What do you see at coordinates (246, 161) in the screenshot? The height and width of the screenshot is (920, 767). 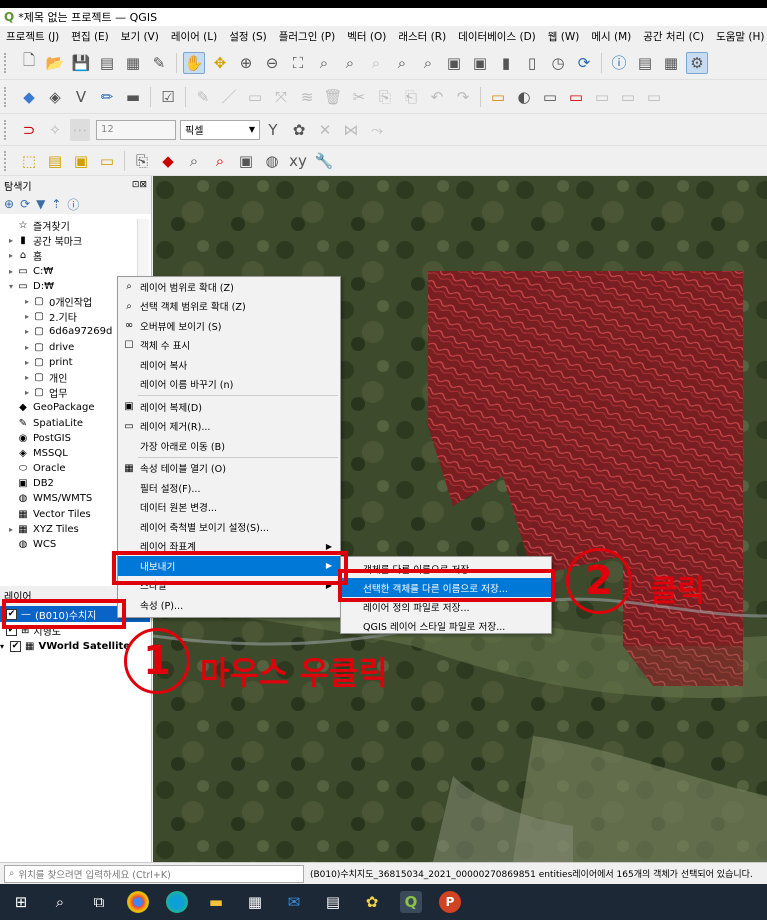 I see `map-tips-icon: ▣` at bounding box center [246, 161].